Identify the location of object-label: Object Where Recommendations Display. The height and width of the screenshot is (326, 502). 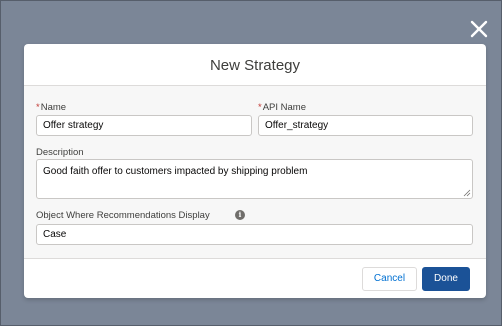
(123, 215).